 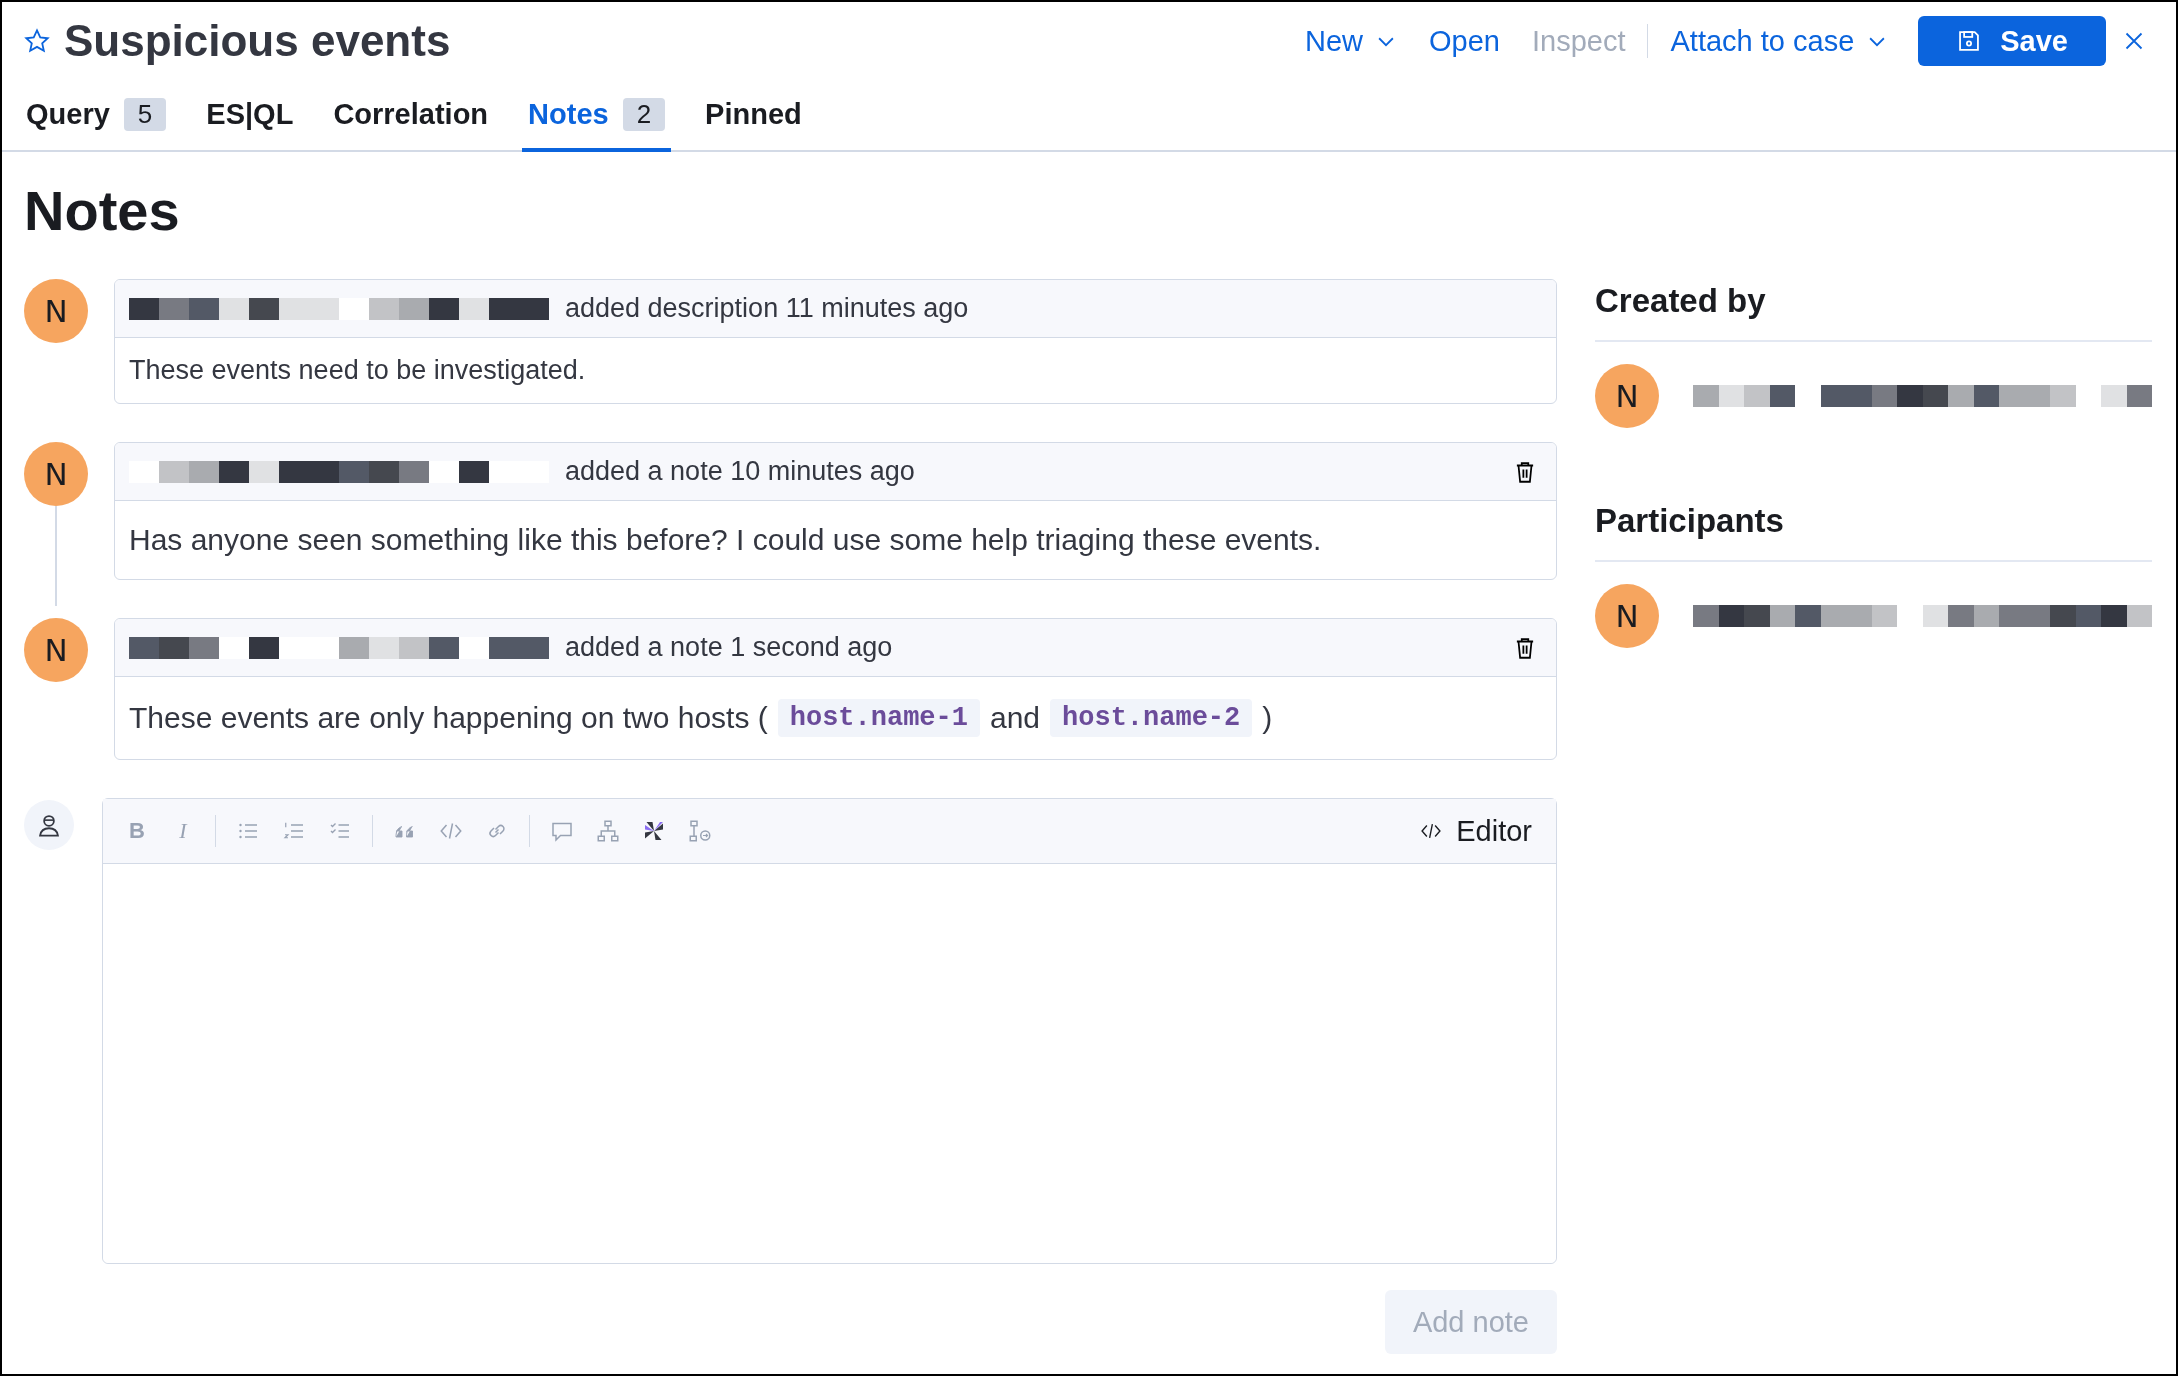 I want to click on note-meta: added a note 10 minutes ago, so click(x=740, y=471).